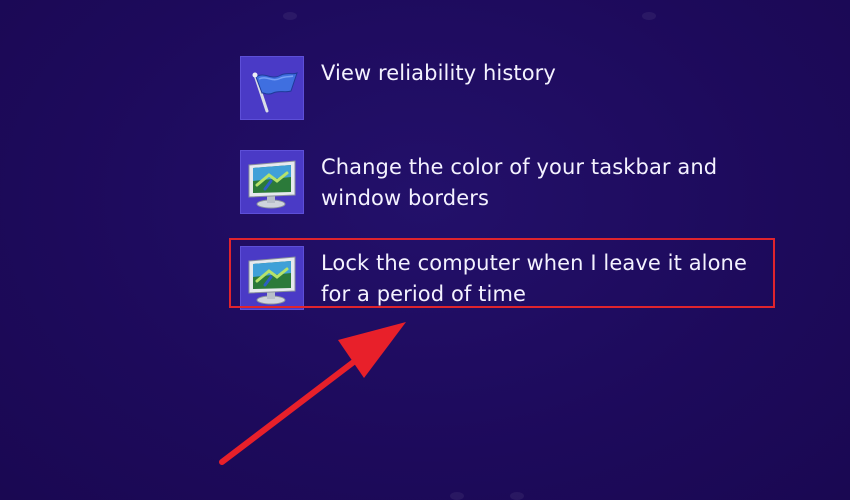 The image size is (850, 500). I want to click on highlight-box, so click(502, 273).